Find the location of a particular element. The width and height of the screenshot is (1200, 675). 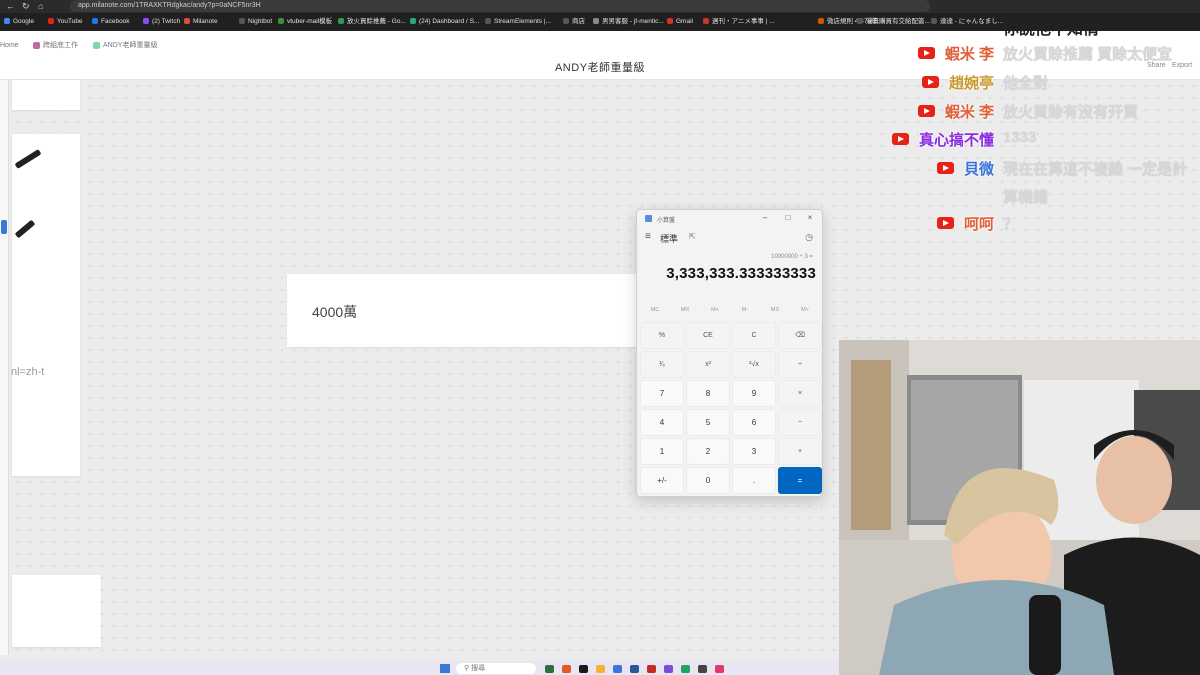

chat-message: 蝦米 李放火買賒有沒有开買 is located at coordinates (600, 113).